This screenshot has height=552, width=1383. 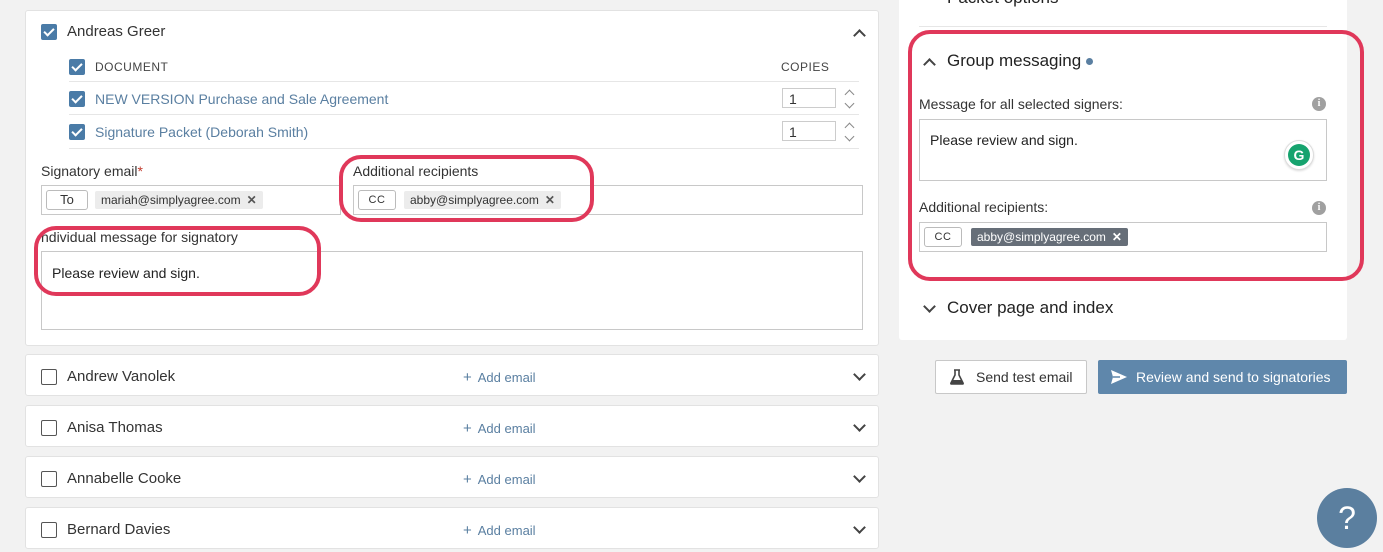 I want to click on signer-name: Andrew Vanolek, so click(x=121, y=376).